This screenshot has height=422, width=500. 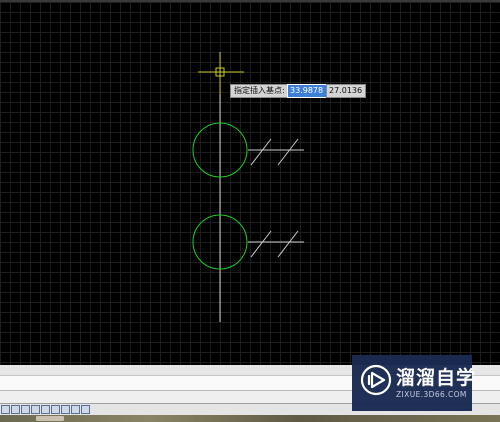 I want to click on watermark-badge: 溜溜自学 ZIXUE.3D66.COM, so click(x=413, y=383).